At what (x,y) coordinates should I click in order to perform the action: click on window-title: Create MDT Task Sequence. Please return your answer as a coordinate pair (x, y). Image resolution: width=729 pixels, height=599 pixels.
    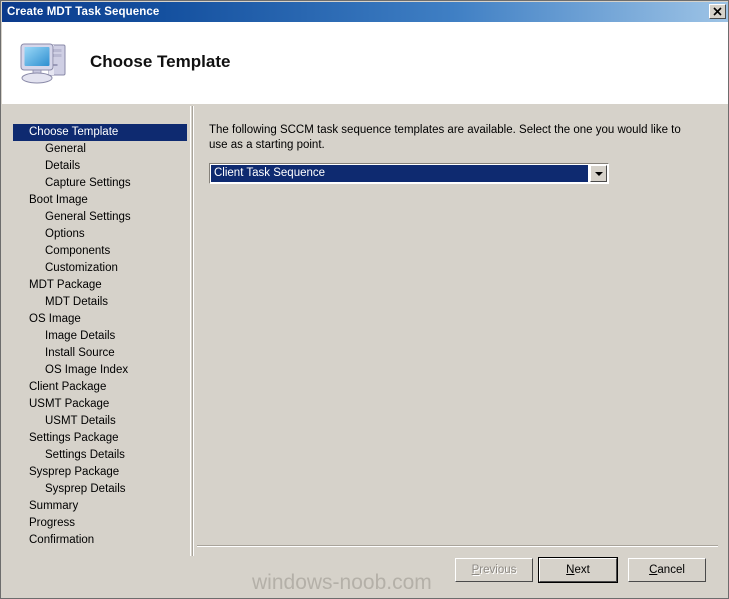
    Looking at the image, I should click on (83, 12).